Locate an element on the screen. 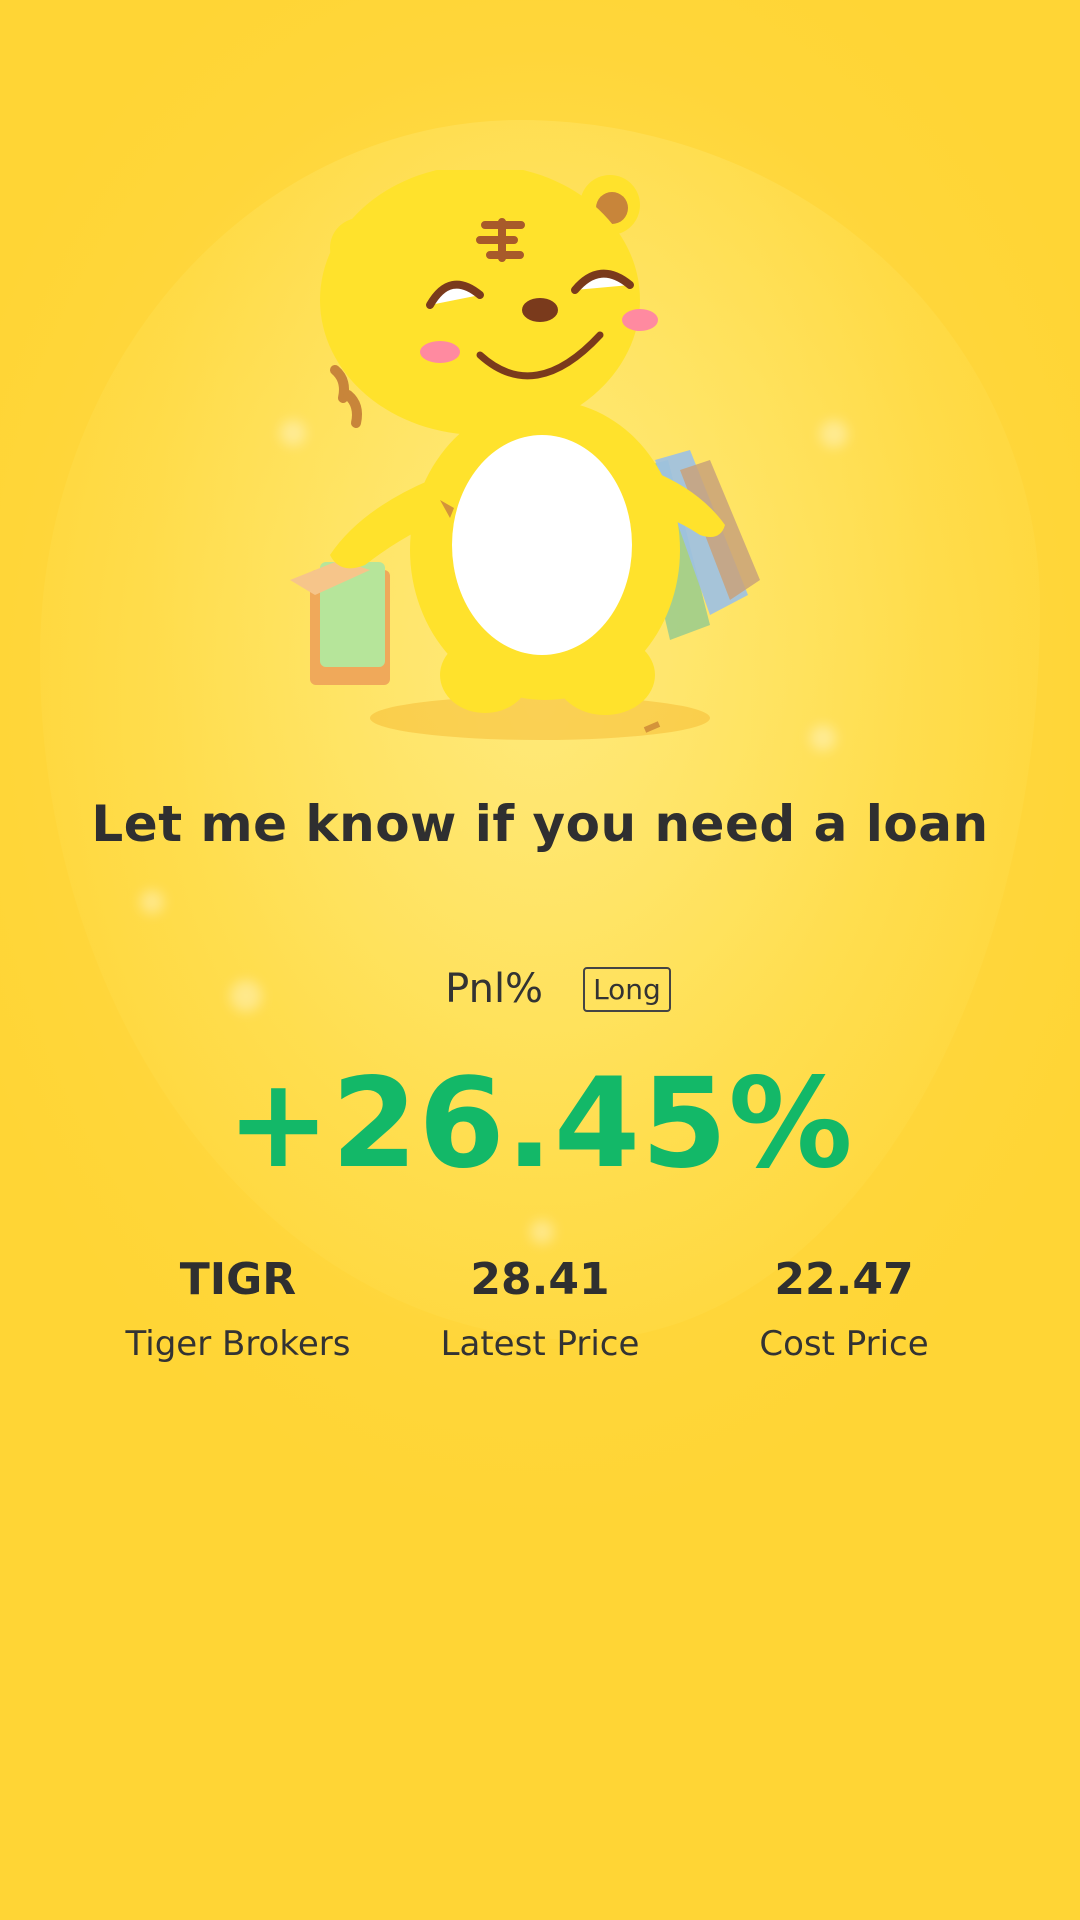 The image size is (1080, 1920). stat-label: Cost Price is located at coordinates (844, 1344).